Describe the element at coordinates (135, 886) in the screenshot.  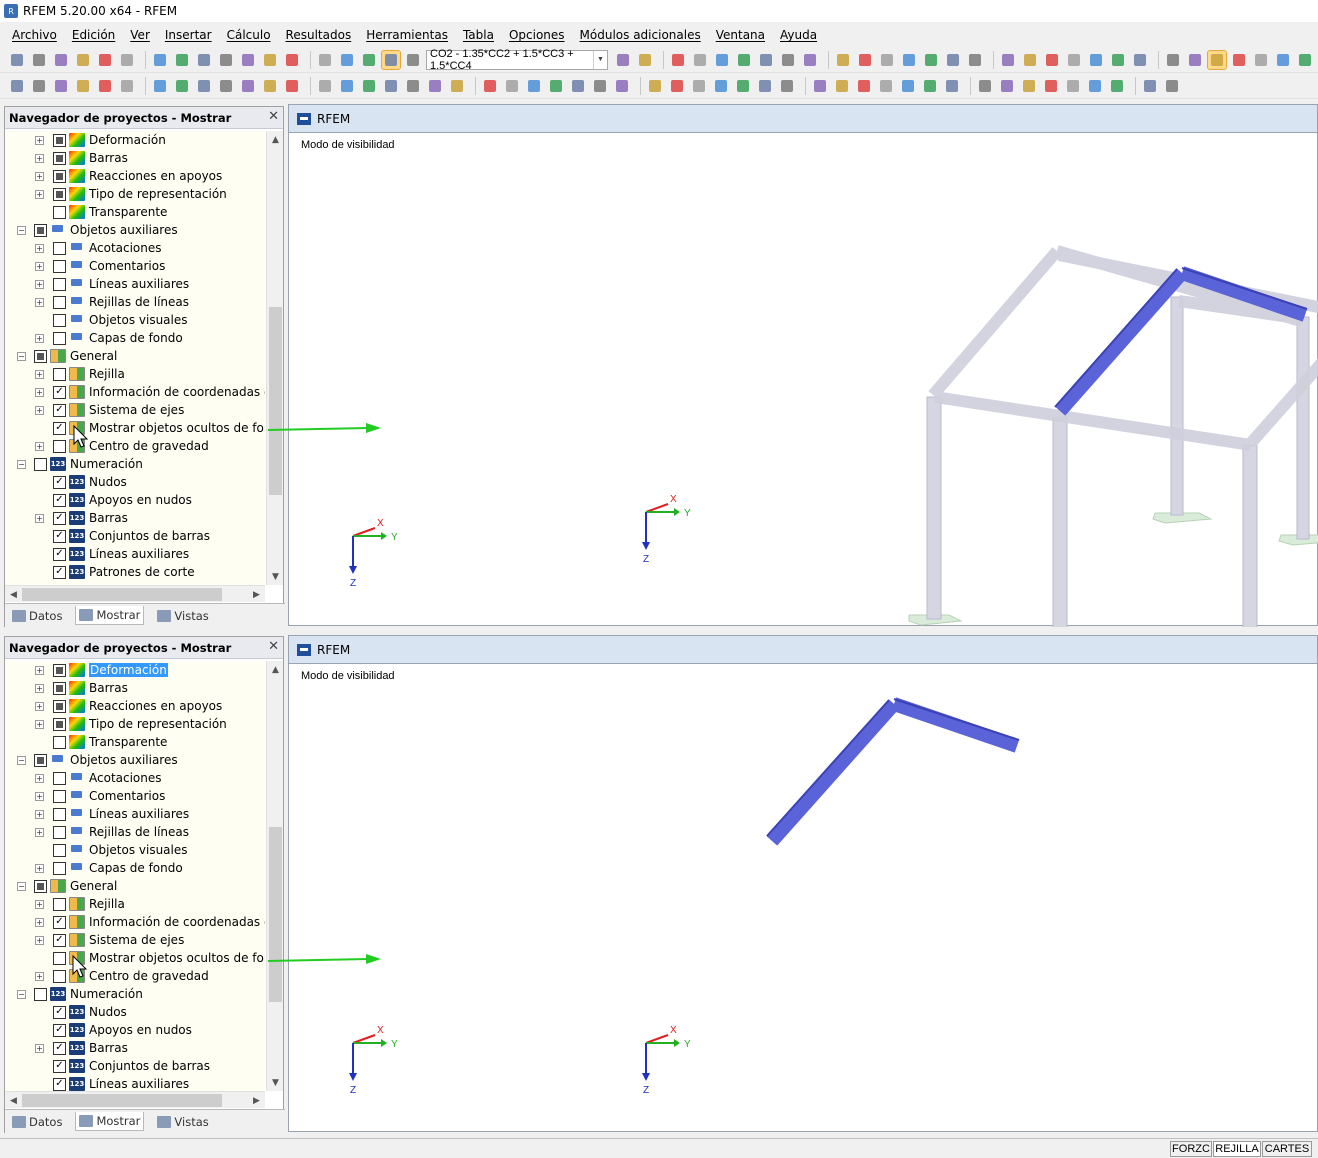
I see `tree-item: − General` at that location.